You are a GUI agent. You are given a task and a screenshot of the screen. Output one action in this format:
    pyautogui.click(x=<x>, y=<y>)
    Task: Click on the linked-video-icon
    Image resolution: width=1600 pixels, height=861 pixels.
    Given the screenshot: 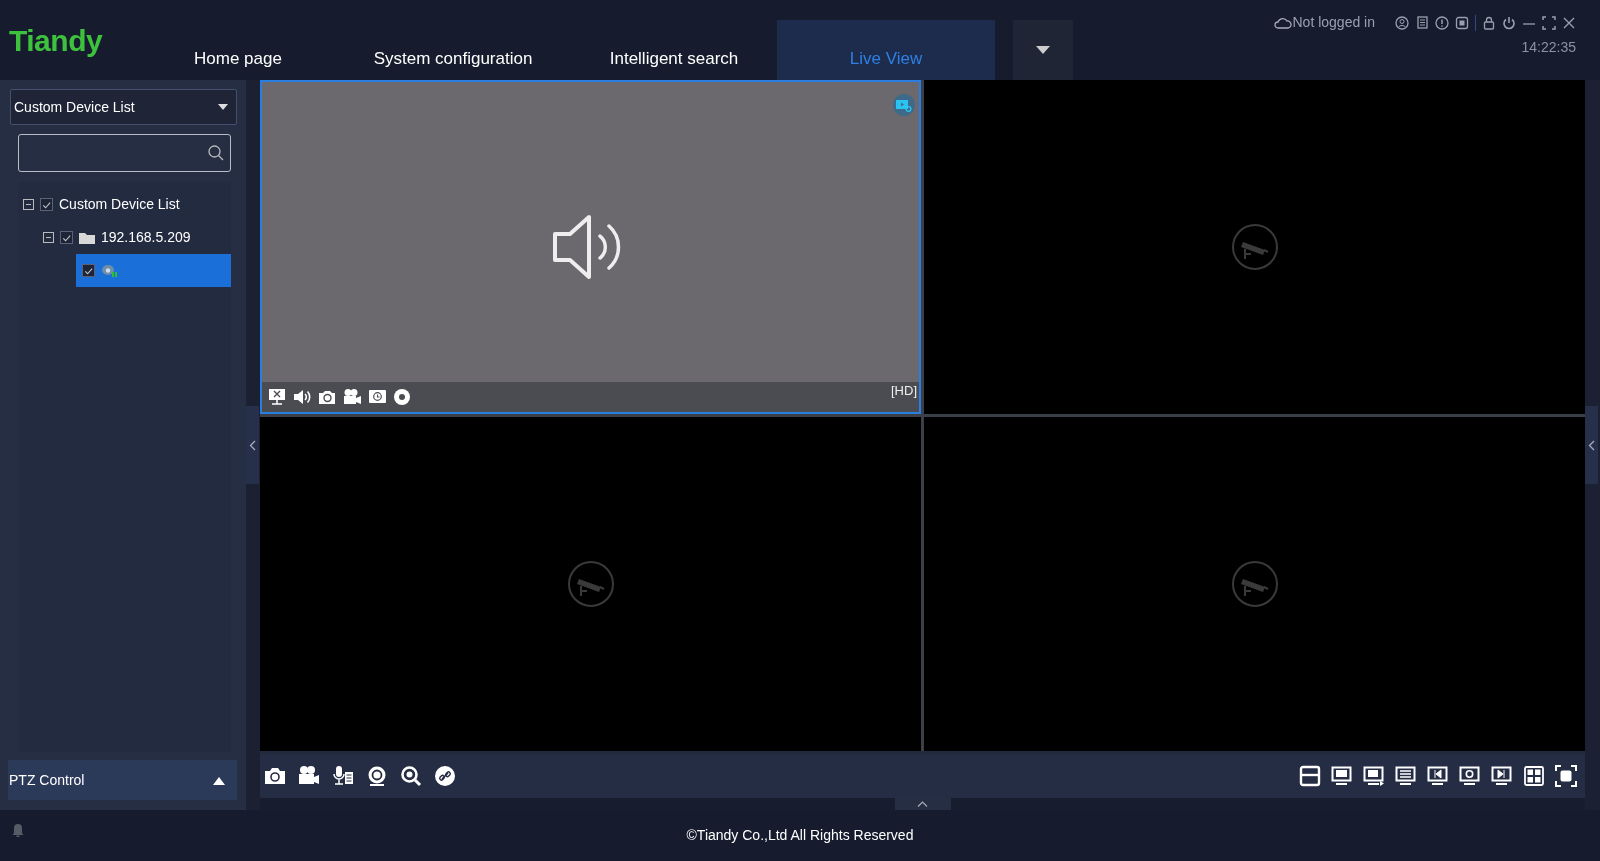 What is the action you would take?
    pyautogui.click(x=904, y=105)
    